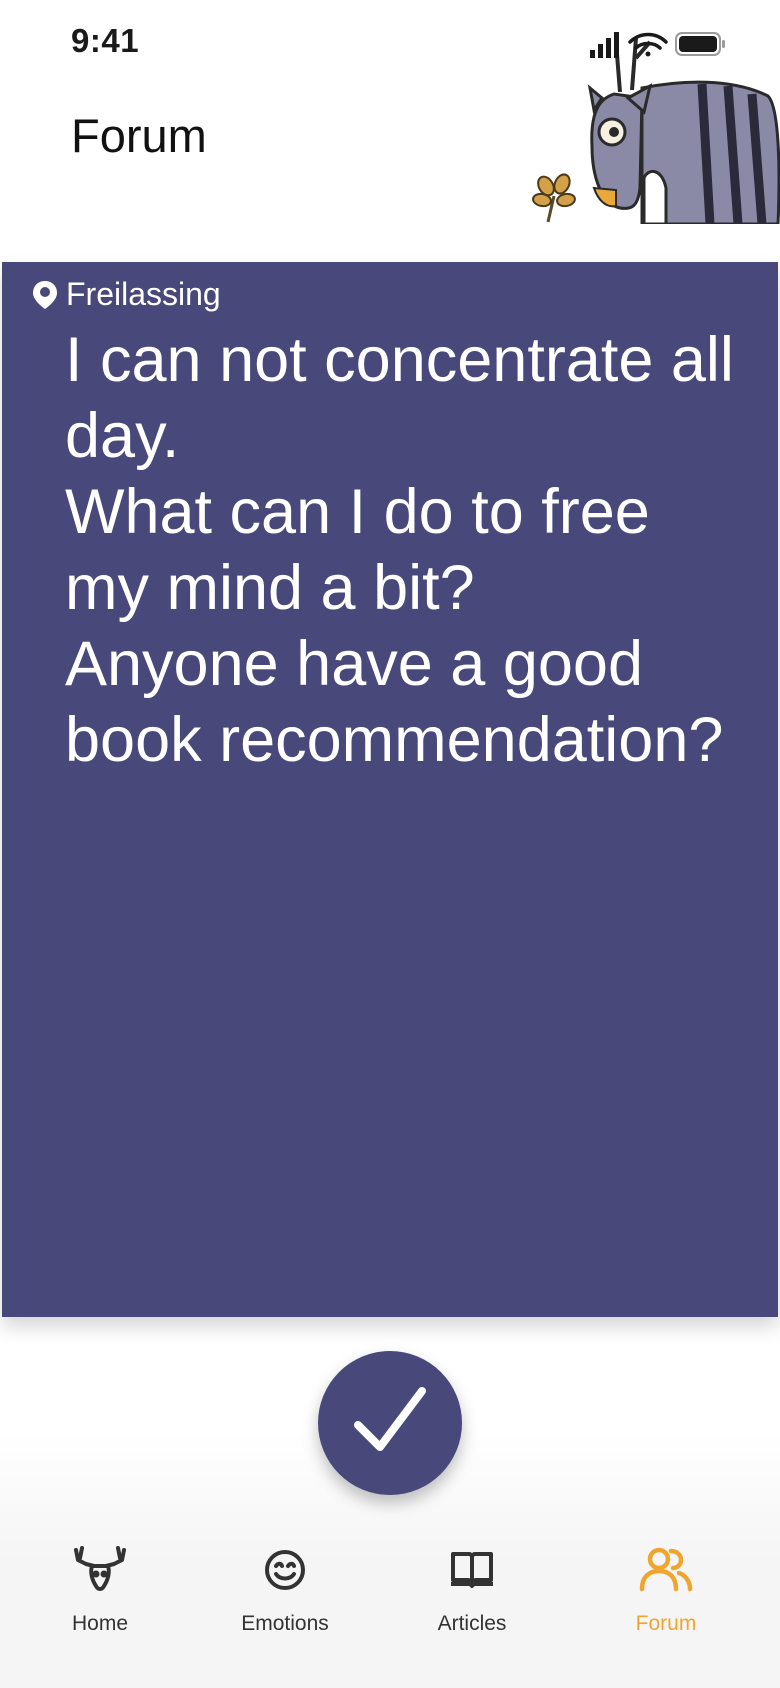 The height and width of the screenshot is (1688, 780). I want to click on signal-icon, so click(604, 45).